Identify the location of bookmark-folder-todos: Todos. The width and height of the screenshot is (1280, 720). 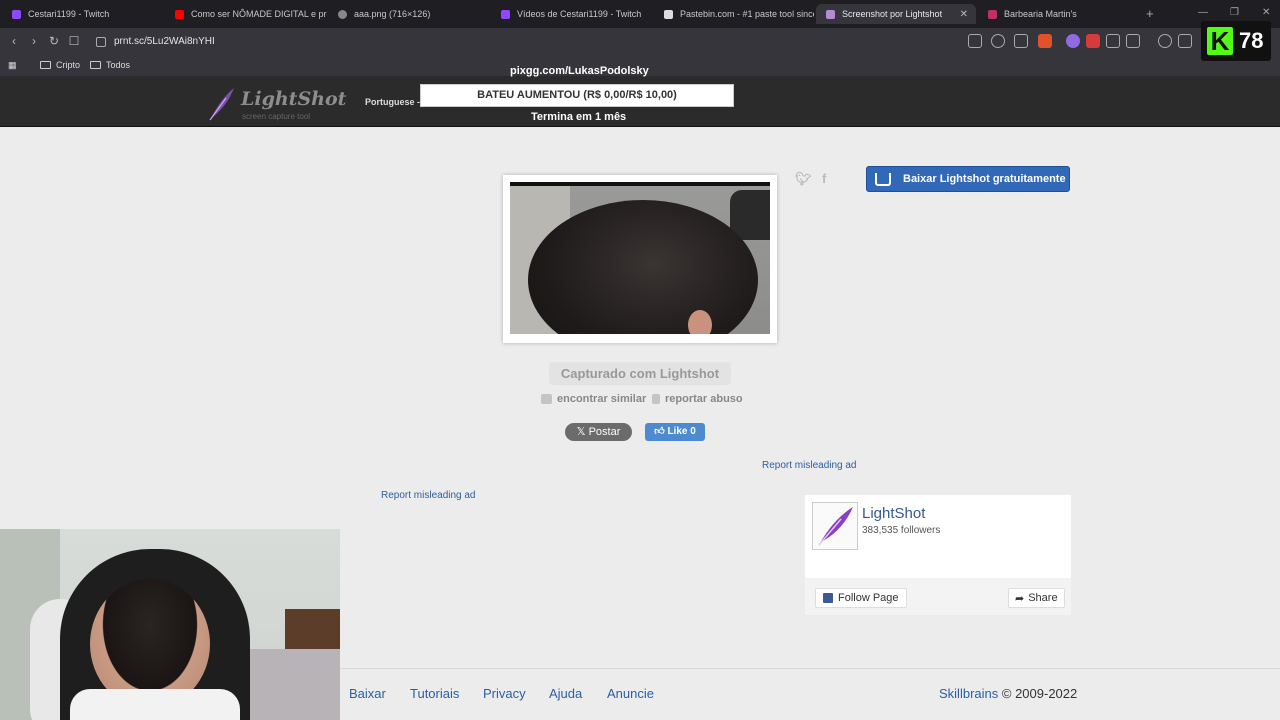
(110, 65).